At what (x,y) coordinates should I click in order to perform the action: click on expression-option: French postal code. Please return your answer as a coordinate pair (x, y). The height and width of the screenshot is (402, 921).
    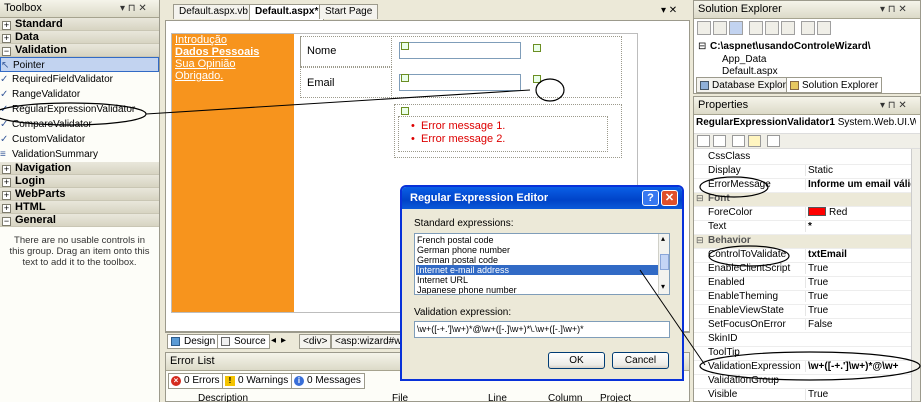
    Looking at the image, I should click on (537, 240).